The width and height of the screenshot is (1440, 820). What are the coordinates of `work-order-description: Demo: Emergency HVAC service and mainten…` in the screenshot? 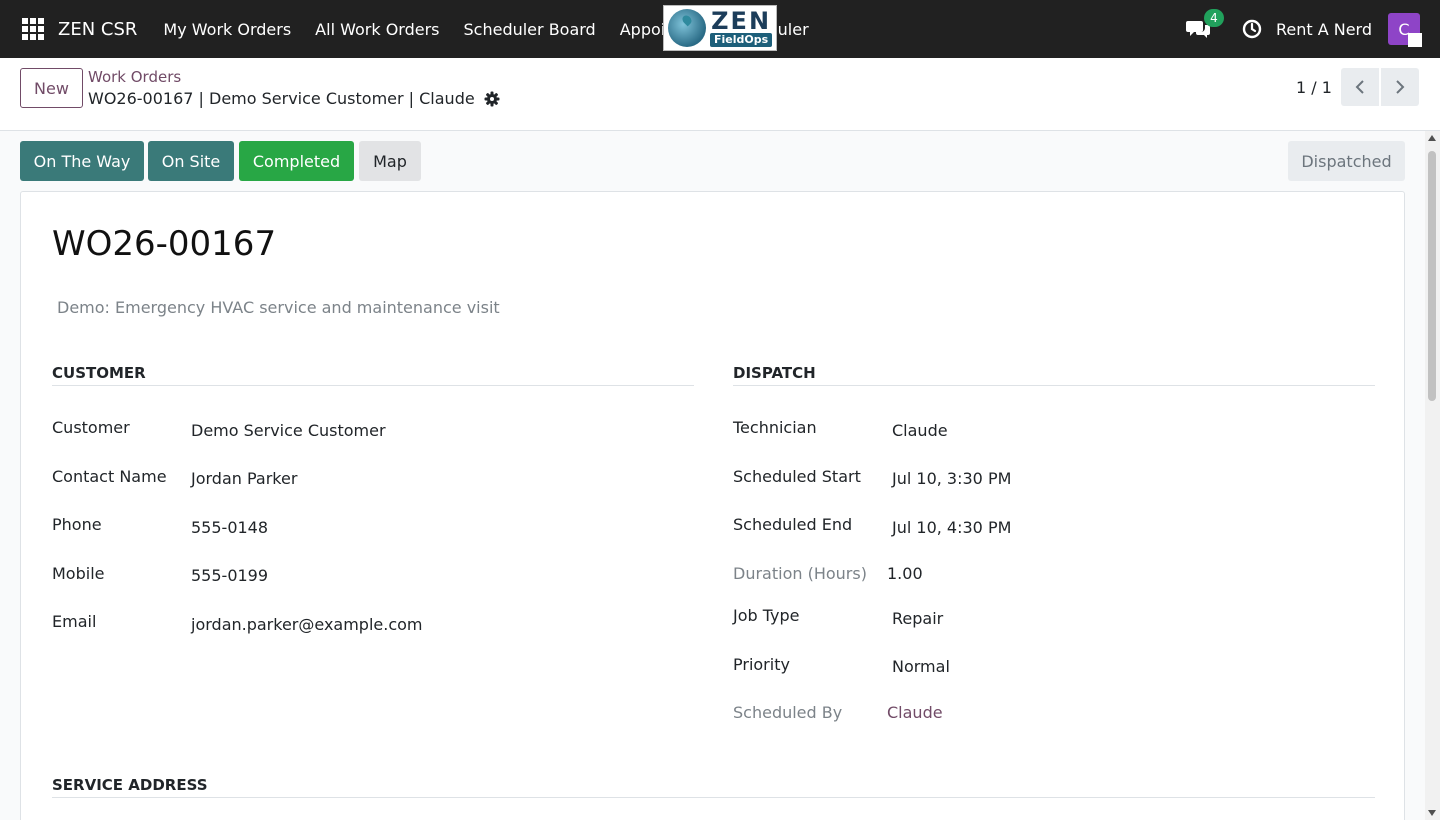 It's located at (278, 307).